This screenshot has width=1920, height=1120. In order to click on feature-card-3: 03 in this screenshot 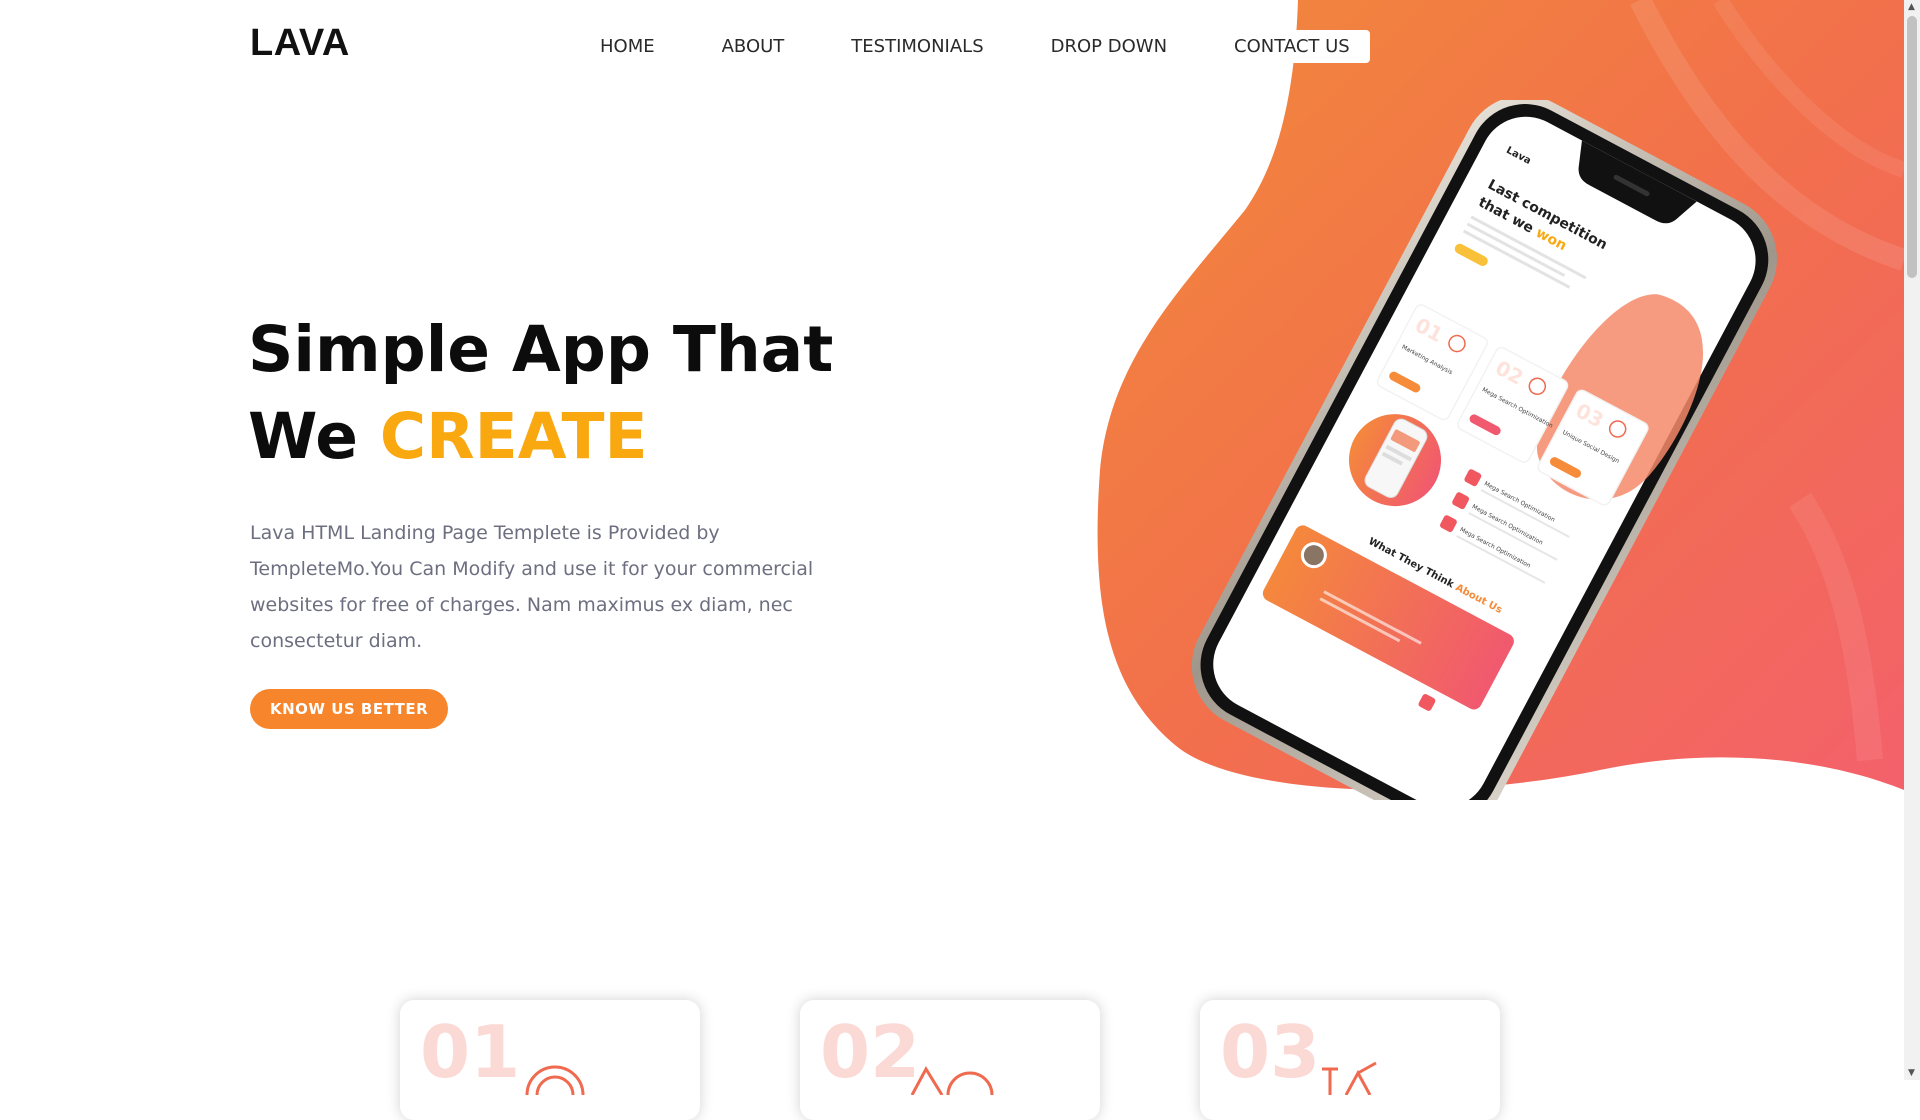, I will do `click(1350, 1060)`.